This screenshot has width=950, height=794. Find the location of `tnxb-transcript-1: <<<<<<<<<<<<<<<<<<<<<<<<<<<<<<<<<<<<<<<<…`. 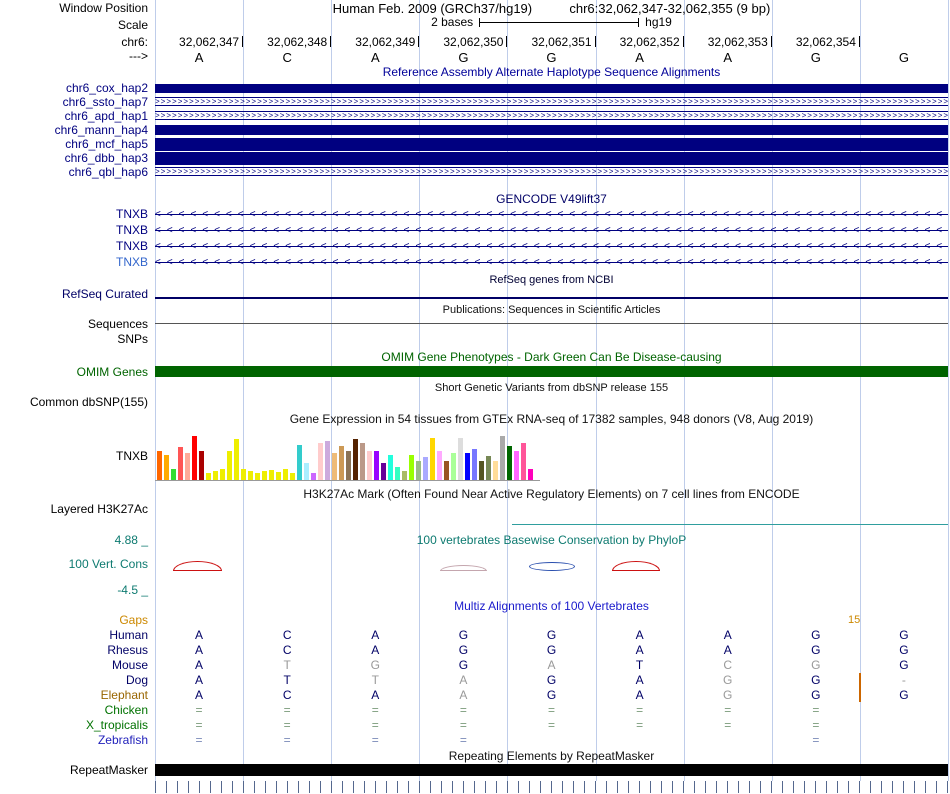

tnxb-transcript-1: <<<<<<<<<<<<<<<<<<<<<<<<<<<<<<<<<<<<<<<<… is located at coordinates (551, 214).